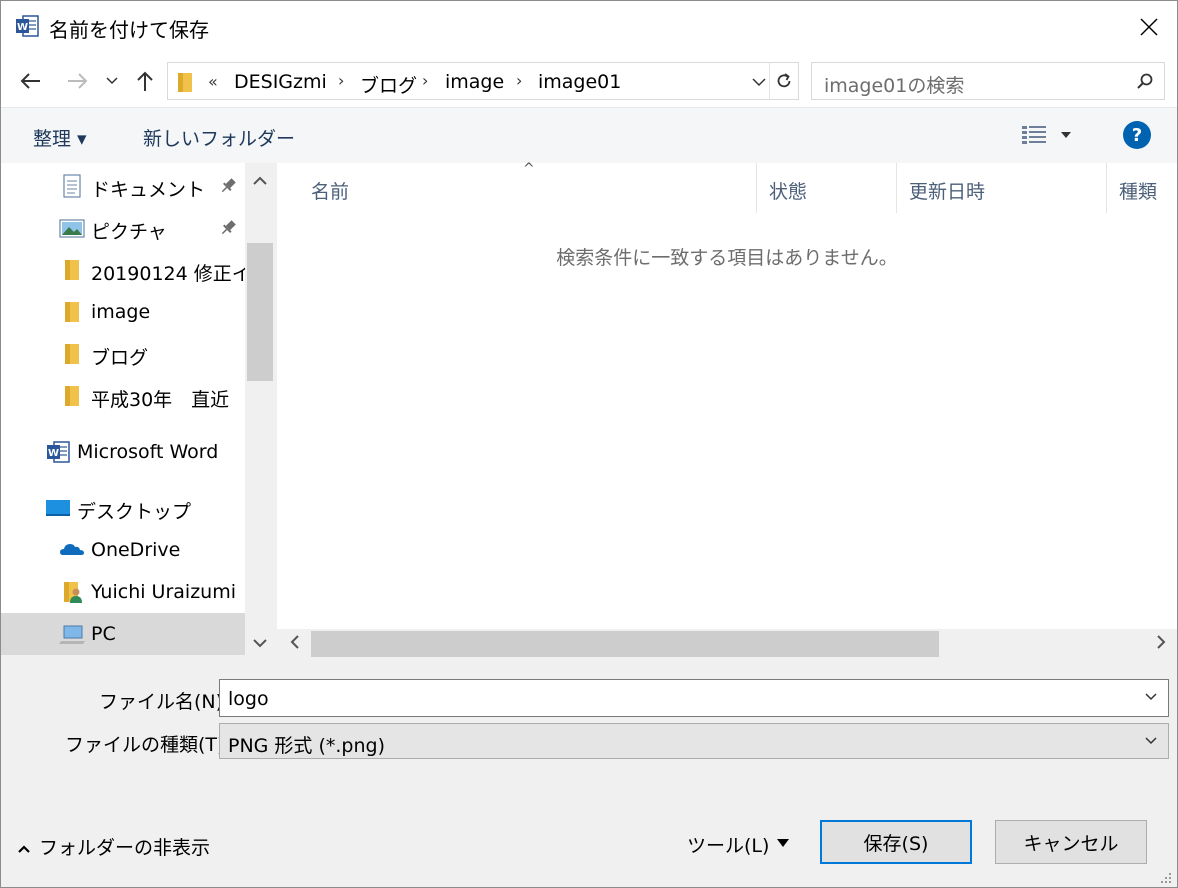 The image size is (1178, 888). Describe the element at coordinates (219, 137) in the screenshot. I see `new-folder-button: 新しいフォルダー` at that location.